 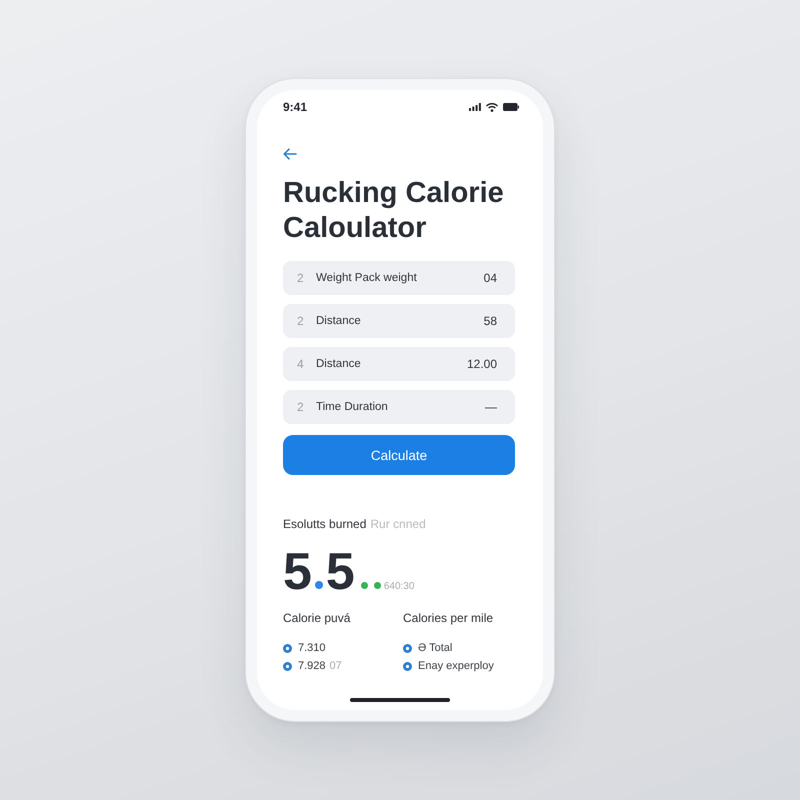 What do you see at coordinates (399, 407) in the screenshot?
I see `input-field: 2 Time Duration —` at bounding box center [399, 407].